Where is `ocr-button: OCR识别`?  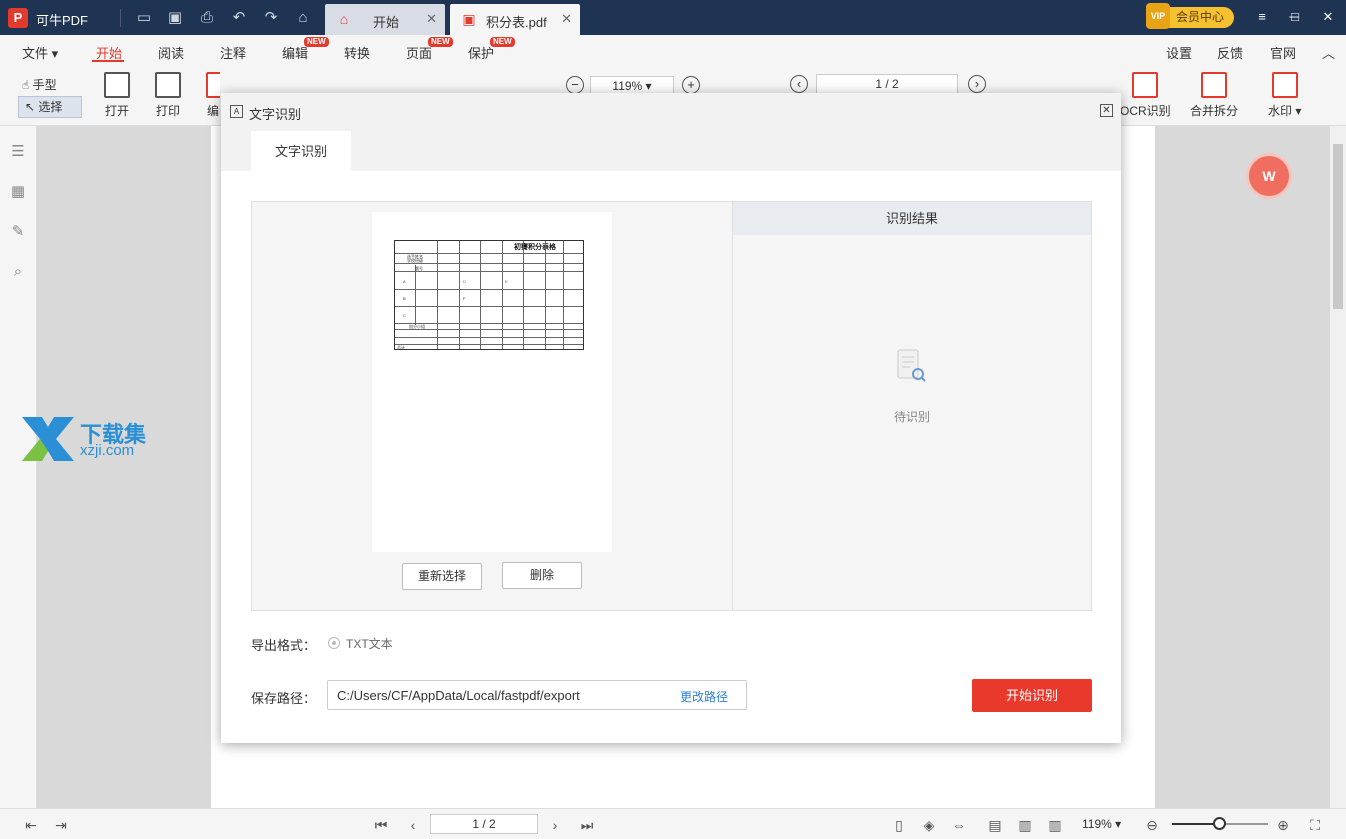 ocr-button: OCR识别 is located at coordinates (1145, 95).